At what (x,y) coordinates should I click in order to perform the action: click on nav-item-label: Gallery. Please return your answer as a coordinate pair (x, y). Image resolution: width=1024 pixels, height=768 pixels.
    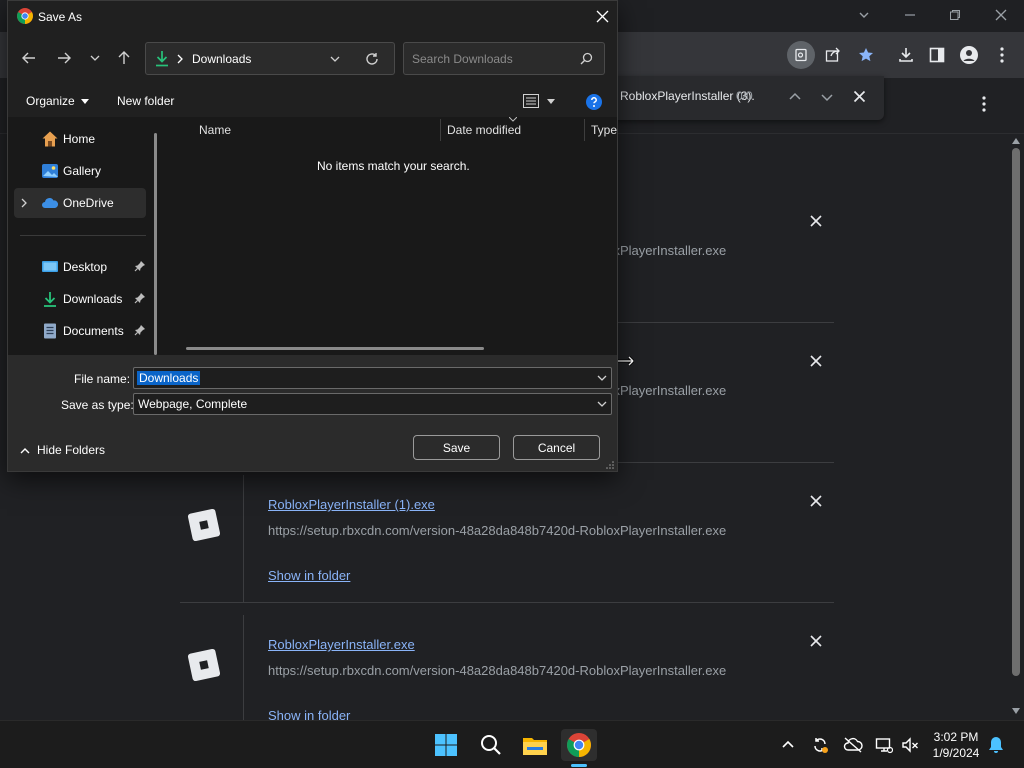
    Looking at the image, I should click on (82, 171).